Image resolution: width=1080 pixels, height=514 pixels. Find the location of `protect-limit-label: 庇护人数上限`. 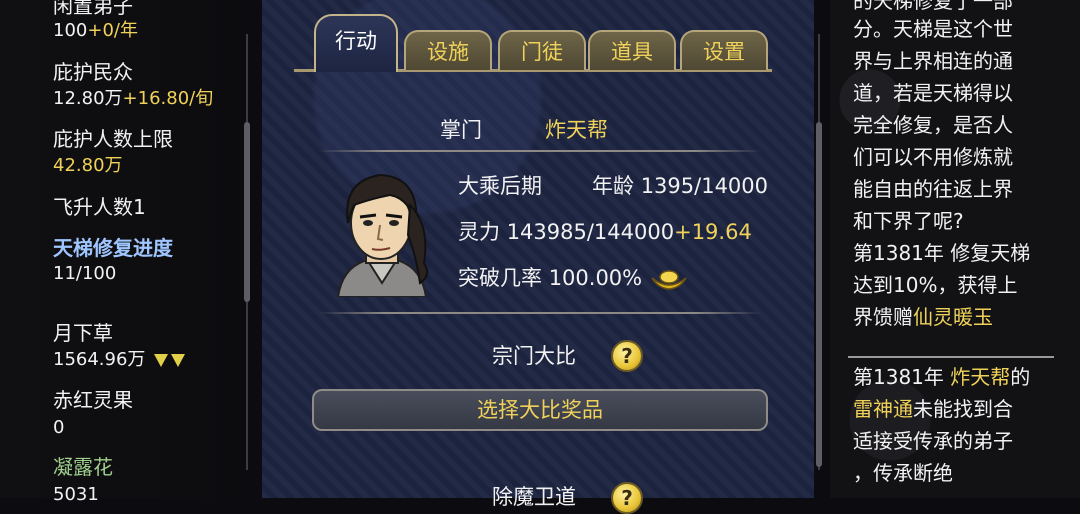

protect-limit-label: 庇护人数上限 is located at coordinates (113, 139).